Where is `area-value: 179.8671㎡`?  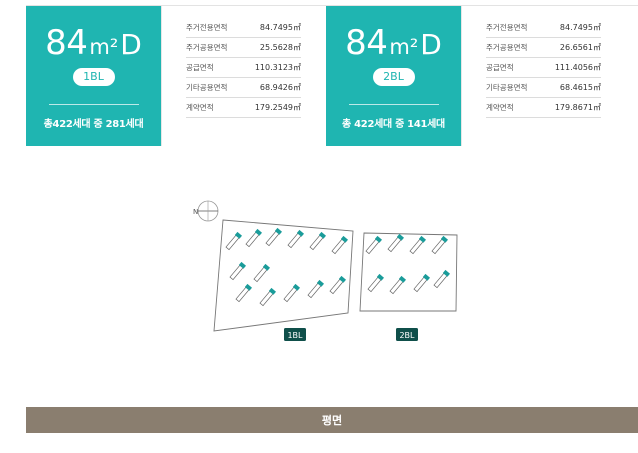
area-value: 179.8671㎡ is located at coordinates (577, 107).